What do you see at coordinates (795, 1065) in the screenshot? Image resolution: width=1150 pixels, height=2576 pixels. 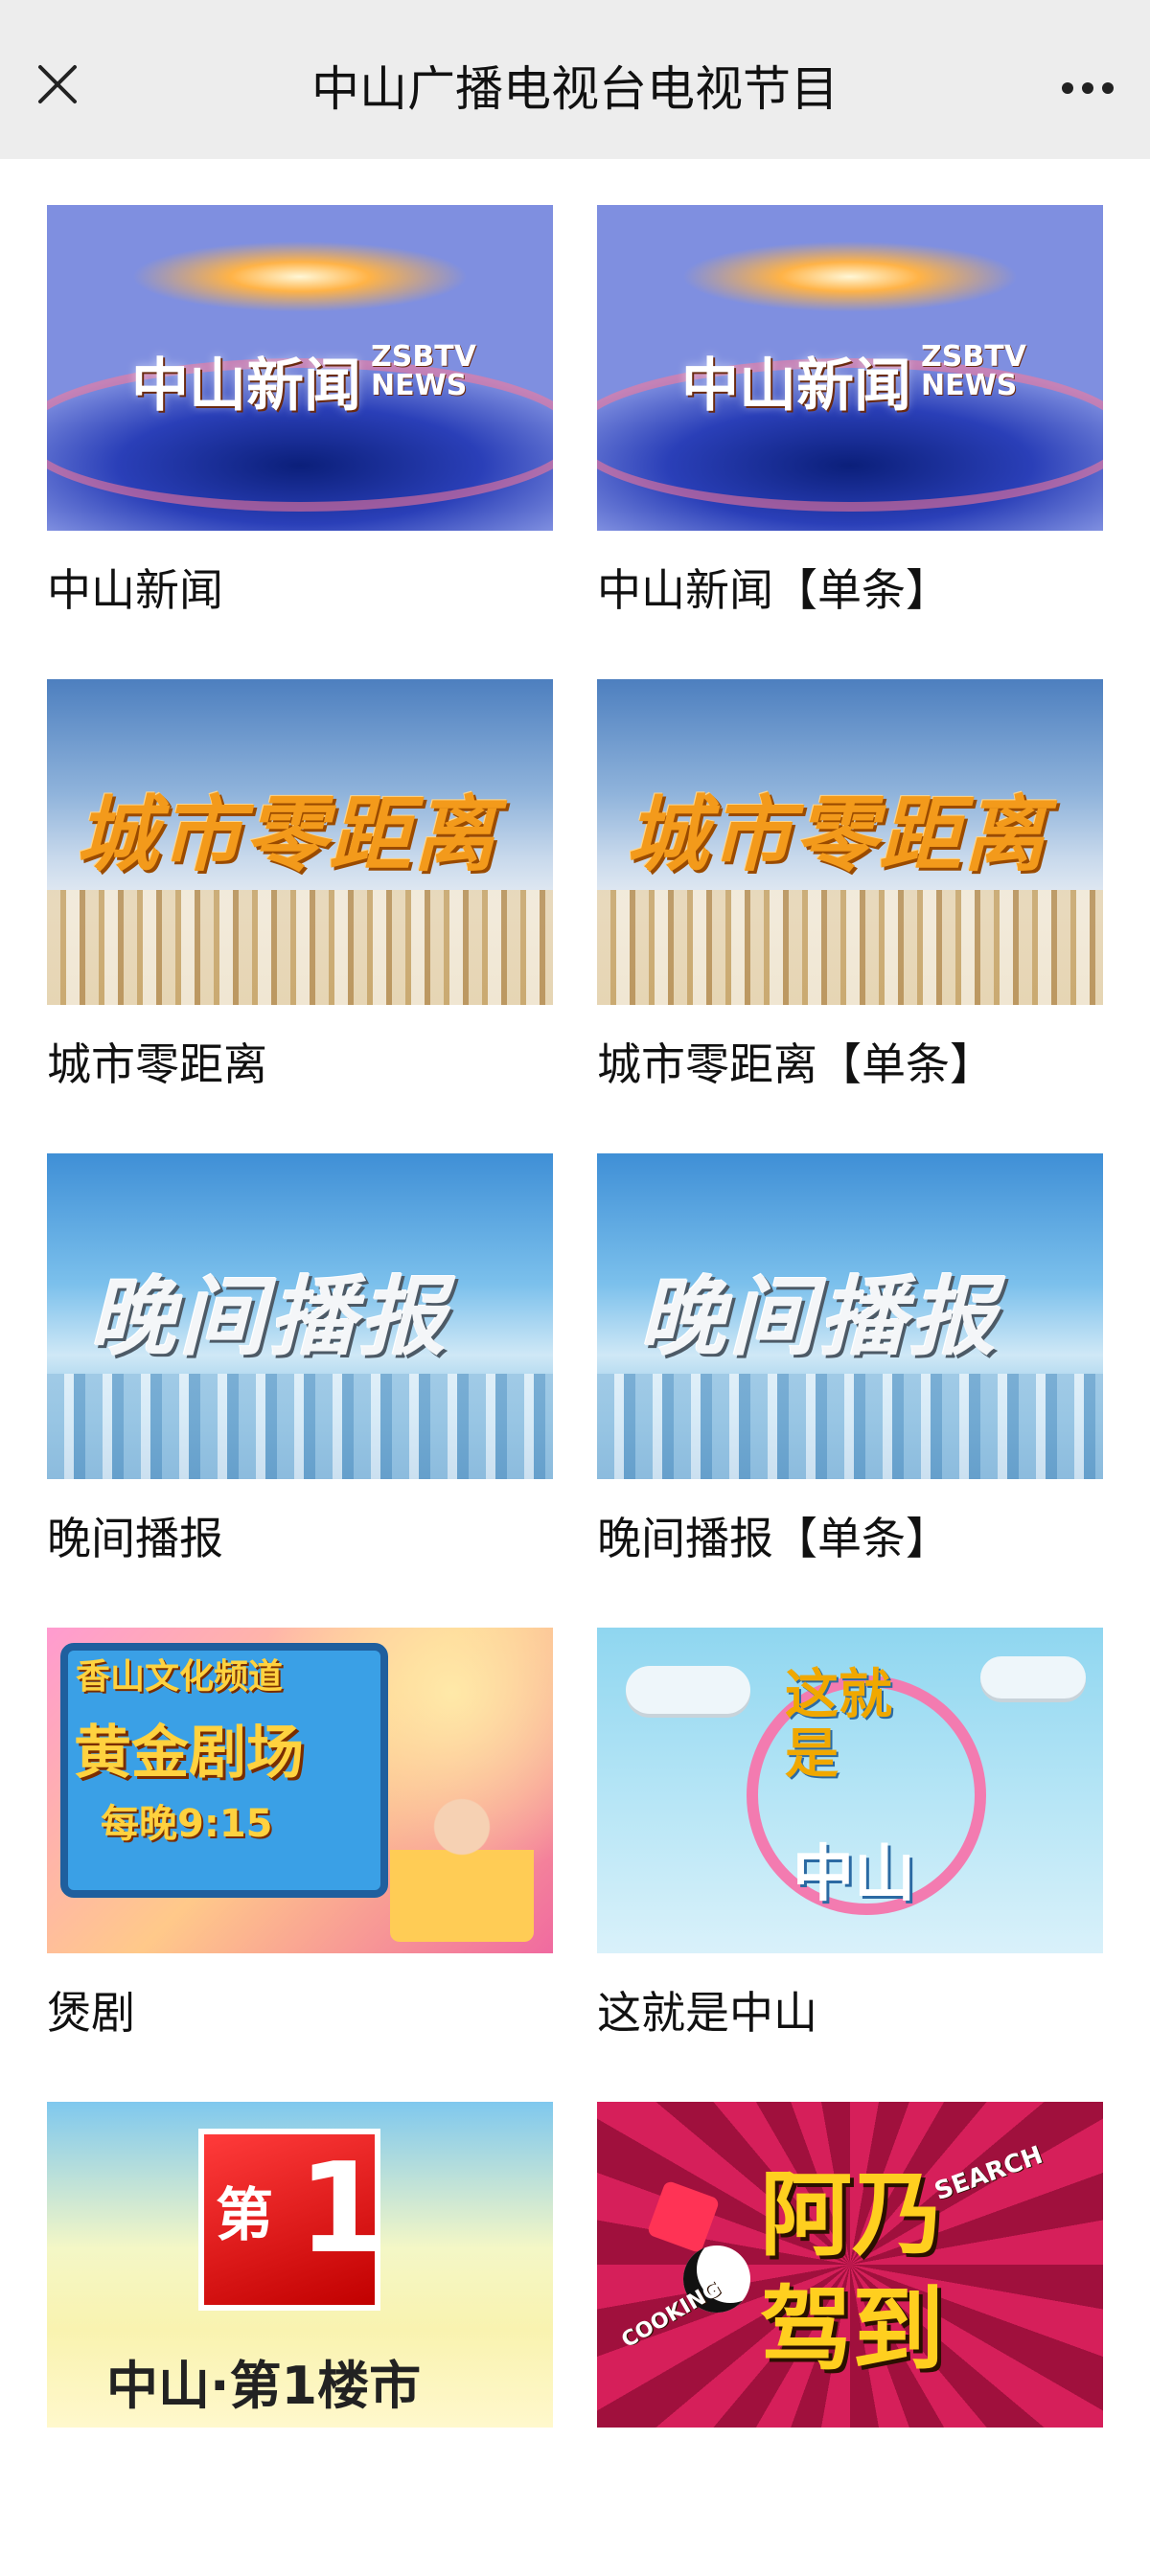 I see `program-label: 城市零距离【单条】` at bounding box center [795, 1065].